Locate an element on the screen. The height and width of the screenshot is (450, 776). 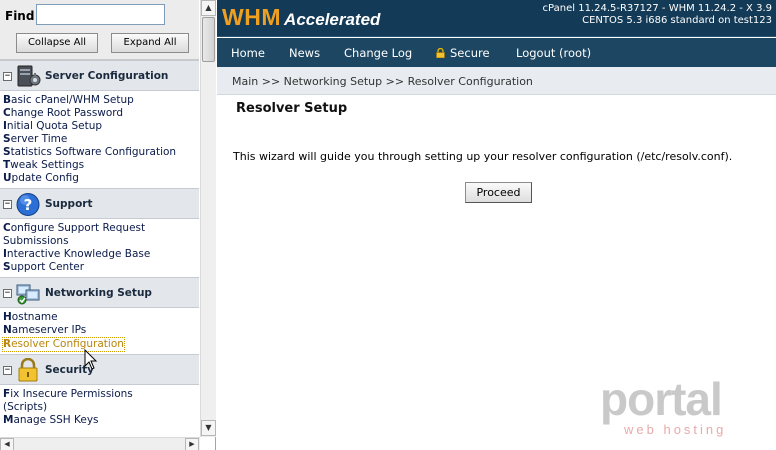
vertical-scrollbar: ▲ ▼ is located at coordinates (208, 218).